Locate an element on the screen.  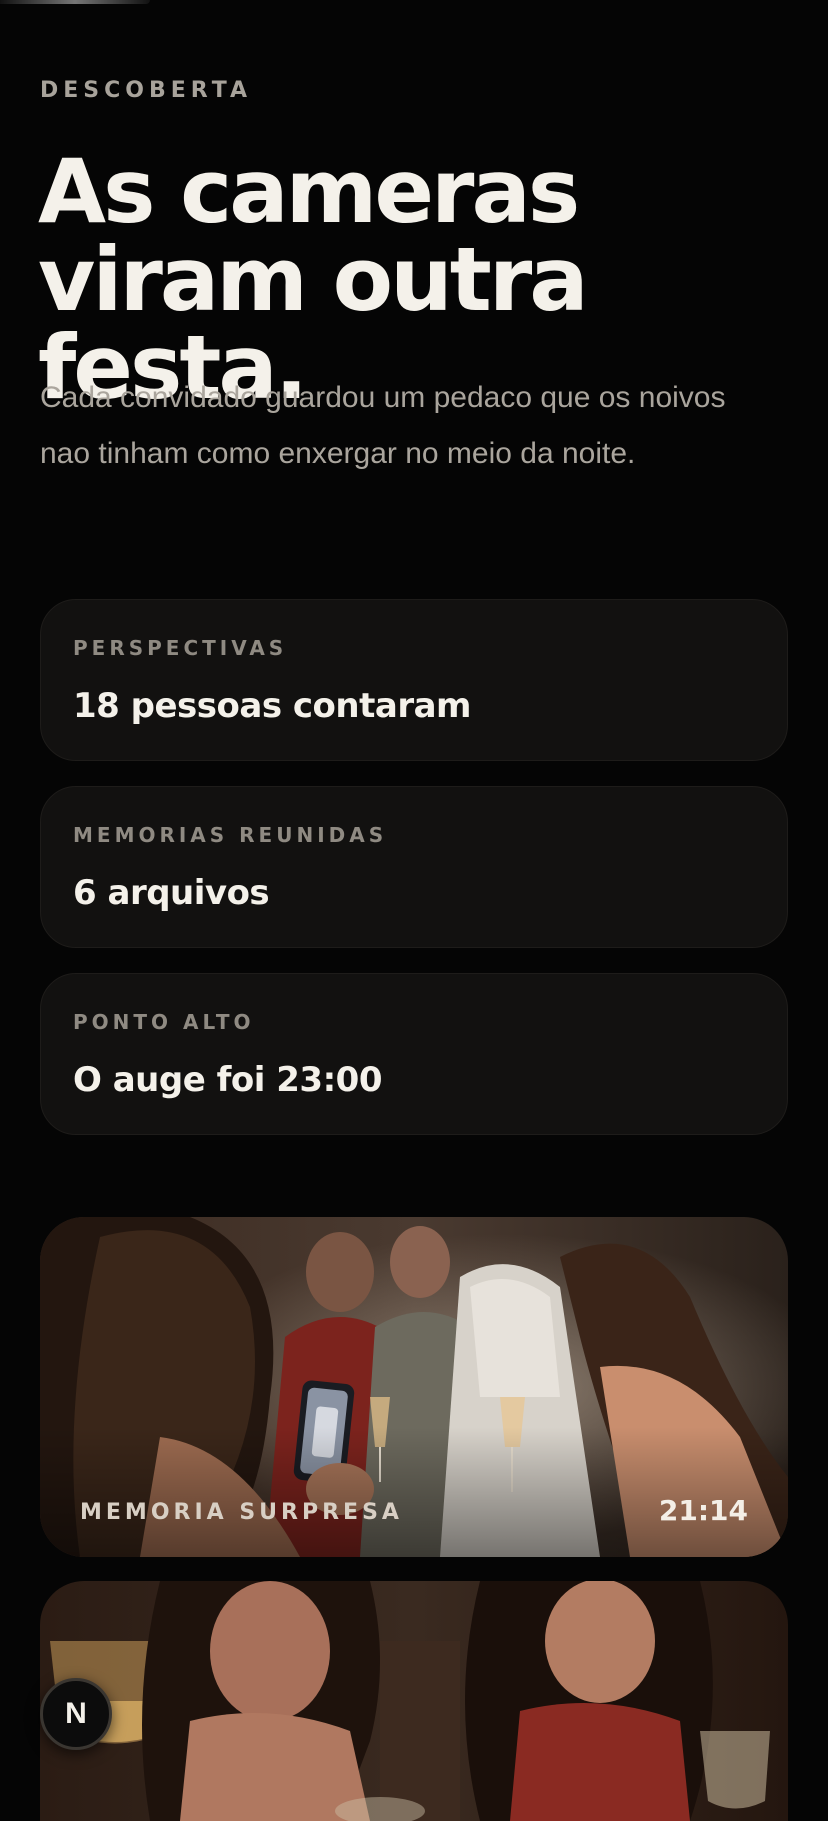
stat-label: PERSPECTIVAS is located at coordinates (180, 648).